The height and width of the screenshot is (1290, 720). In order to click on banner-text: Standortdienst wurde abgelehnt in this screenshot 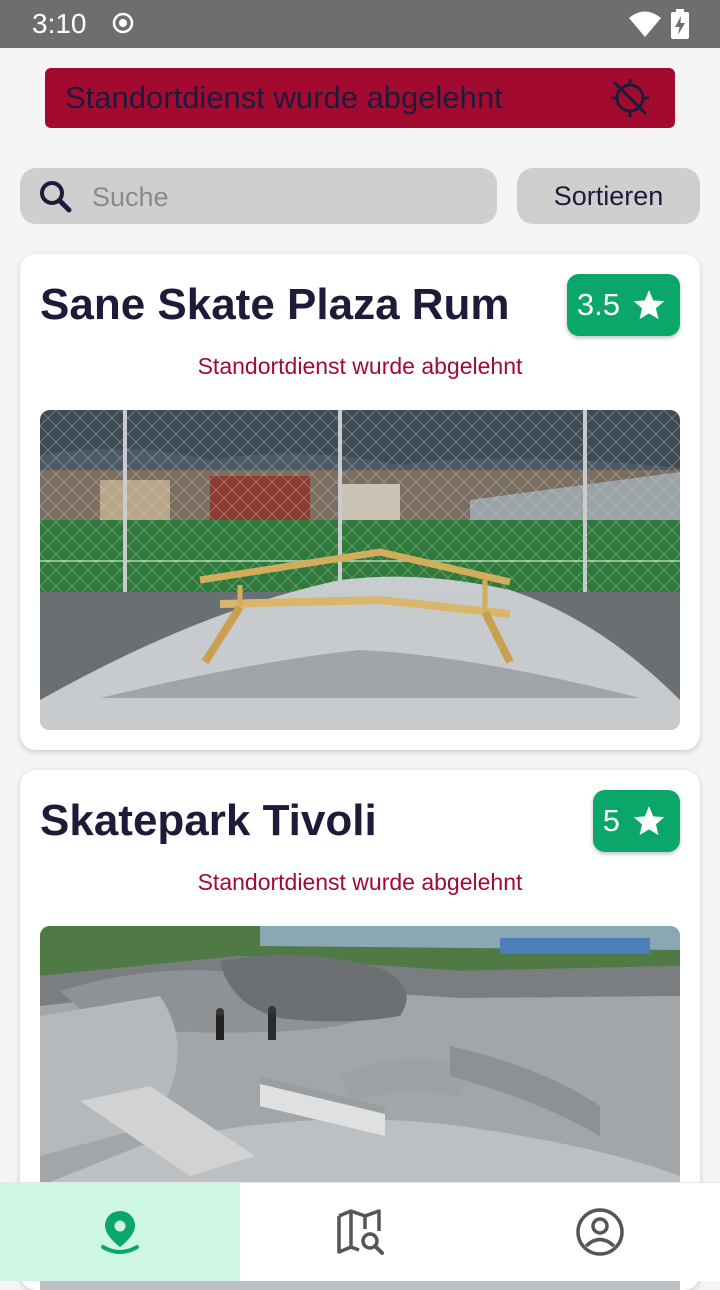, I will do `click(284, 97)`.